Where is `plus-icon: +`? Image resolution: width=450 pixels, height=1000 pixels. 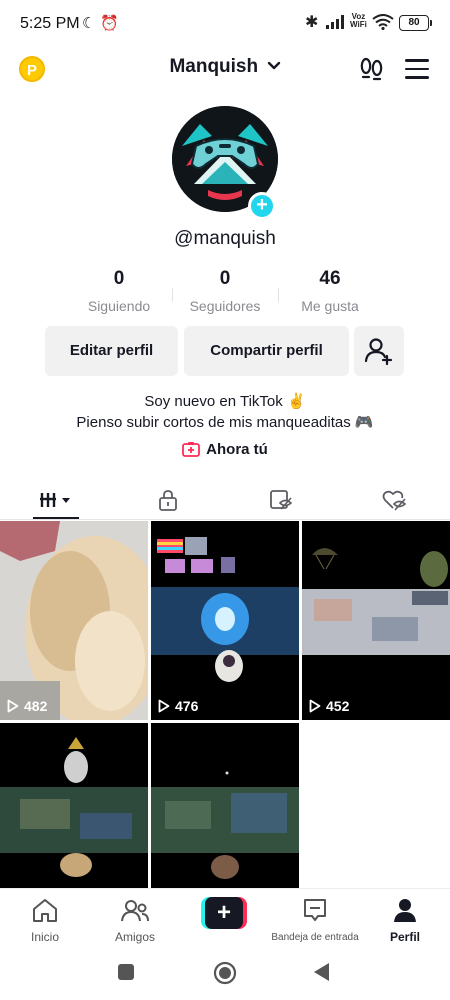 plus-icon: + is located at coordinates (224, 913).